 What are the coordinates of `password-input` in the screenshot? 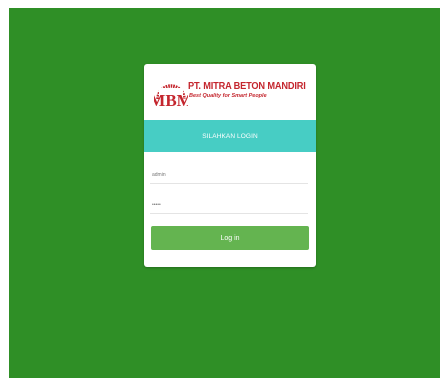 It's located at (229, 205).